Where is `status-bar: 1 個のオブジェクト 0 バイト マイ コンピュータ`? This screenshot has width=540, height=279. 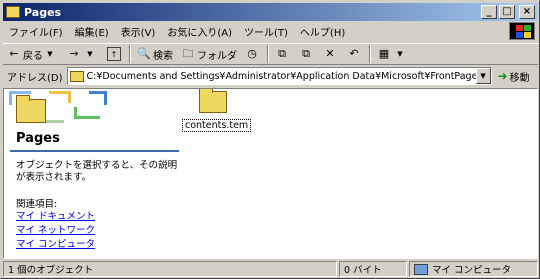
status-bar: 1 個のオブジェクト 0 バイト マイ コンピュータ is located at coordinates (270, 269).